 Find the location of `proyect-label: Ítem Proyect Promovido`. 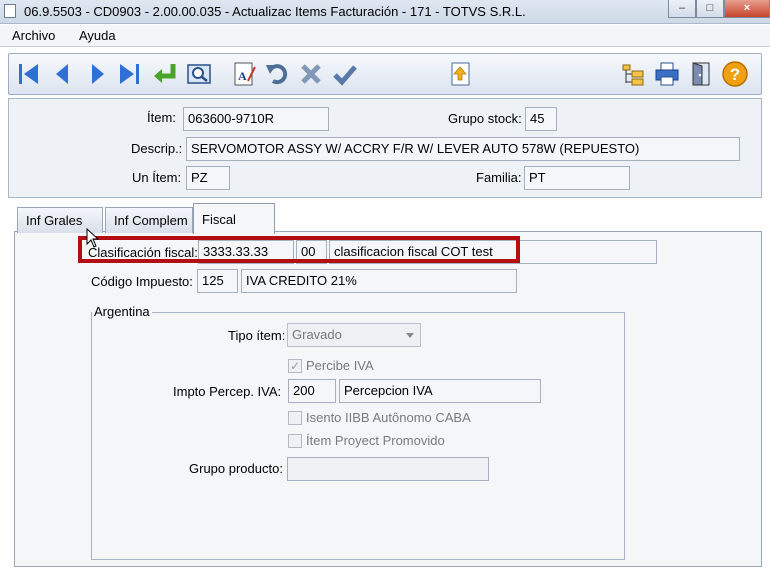

proyect-label: Ítem Proyect Promovido is located at coordinates (375, 440).